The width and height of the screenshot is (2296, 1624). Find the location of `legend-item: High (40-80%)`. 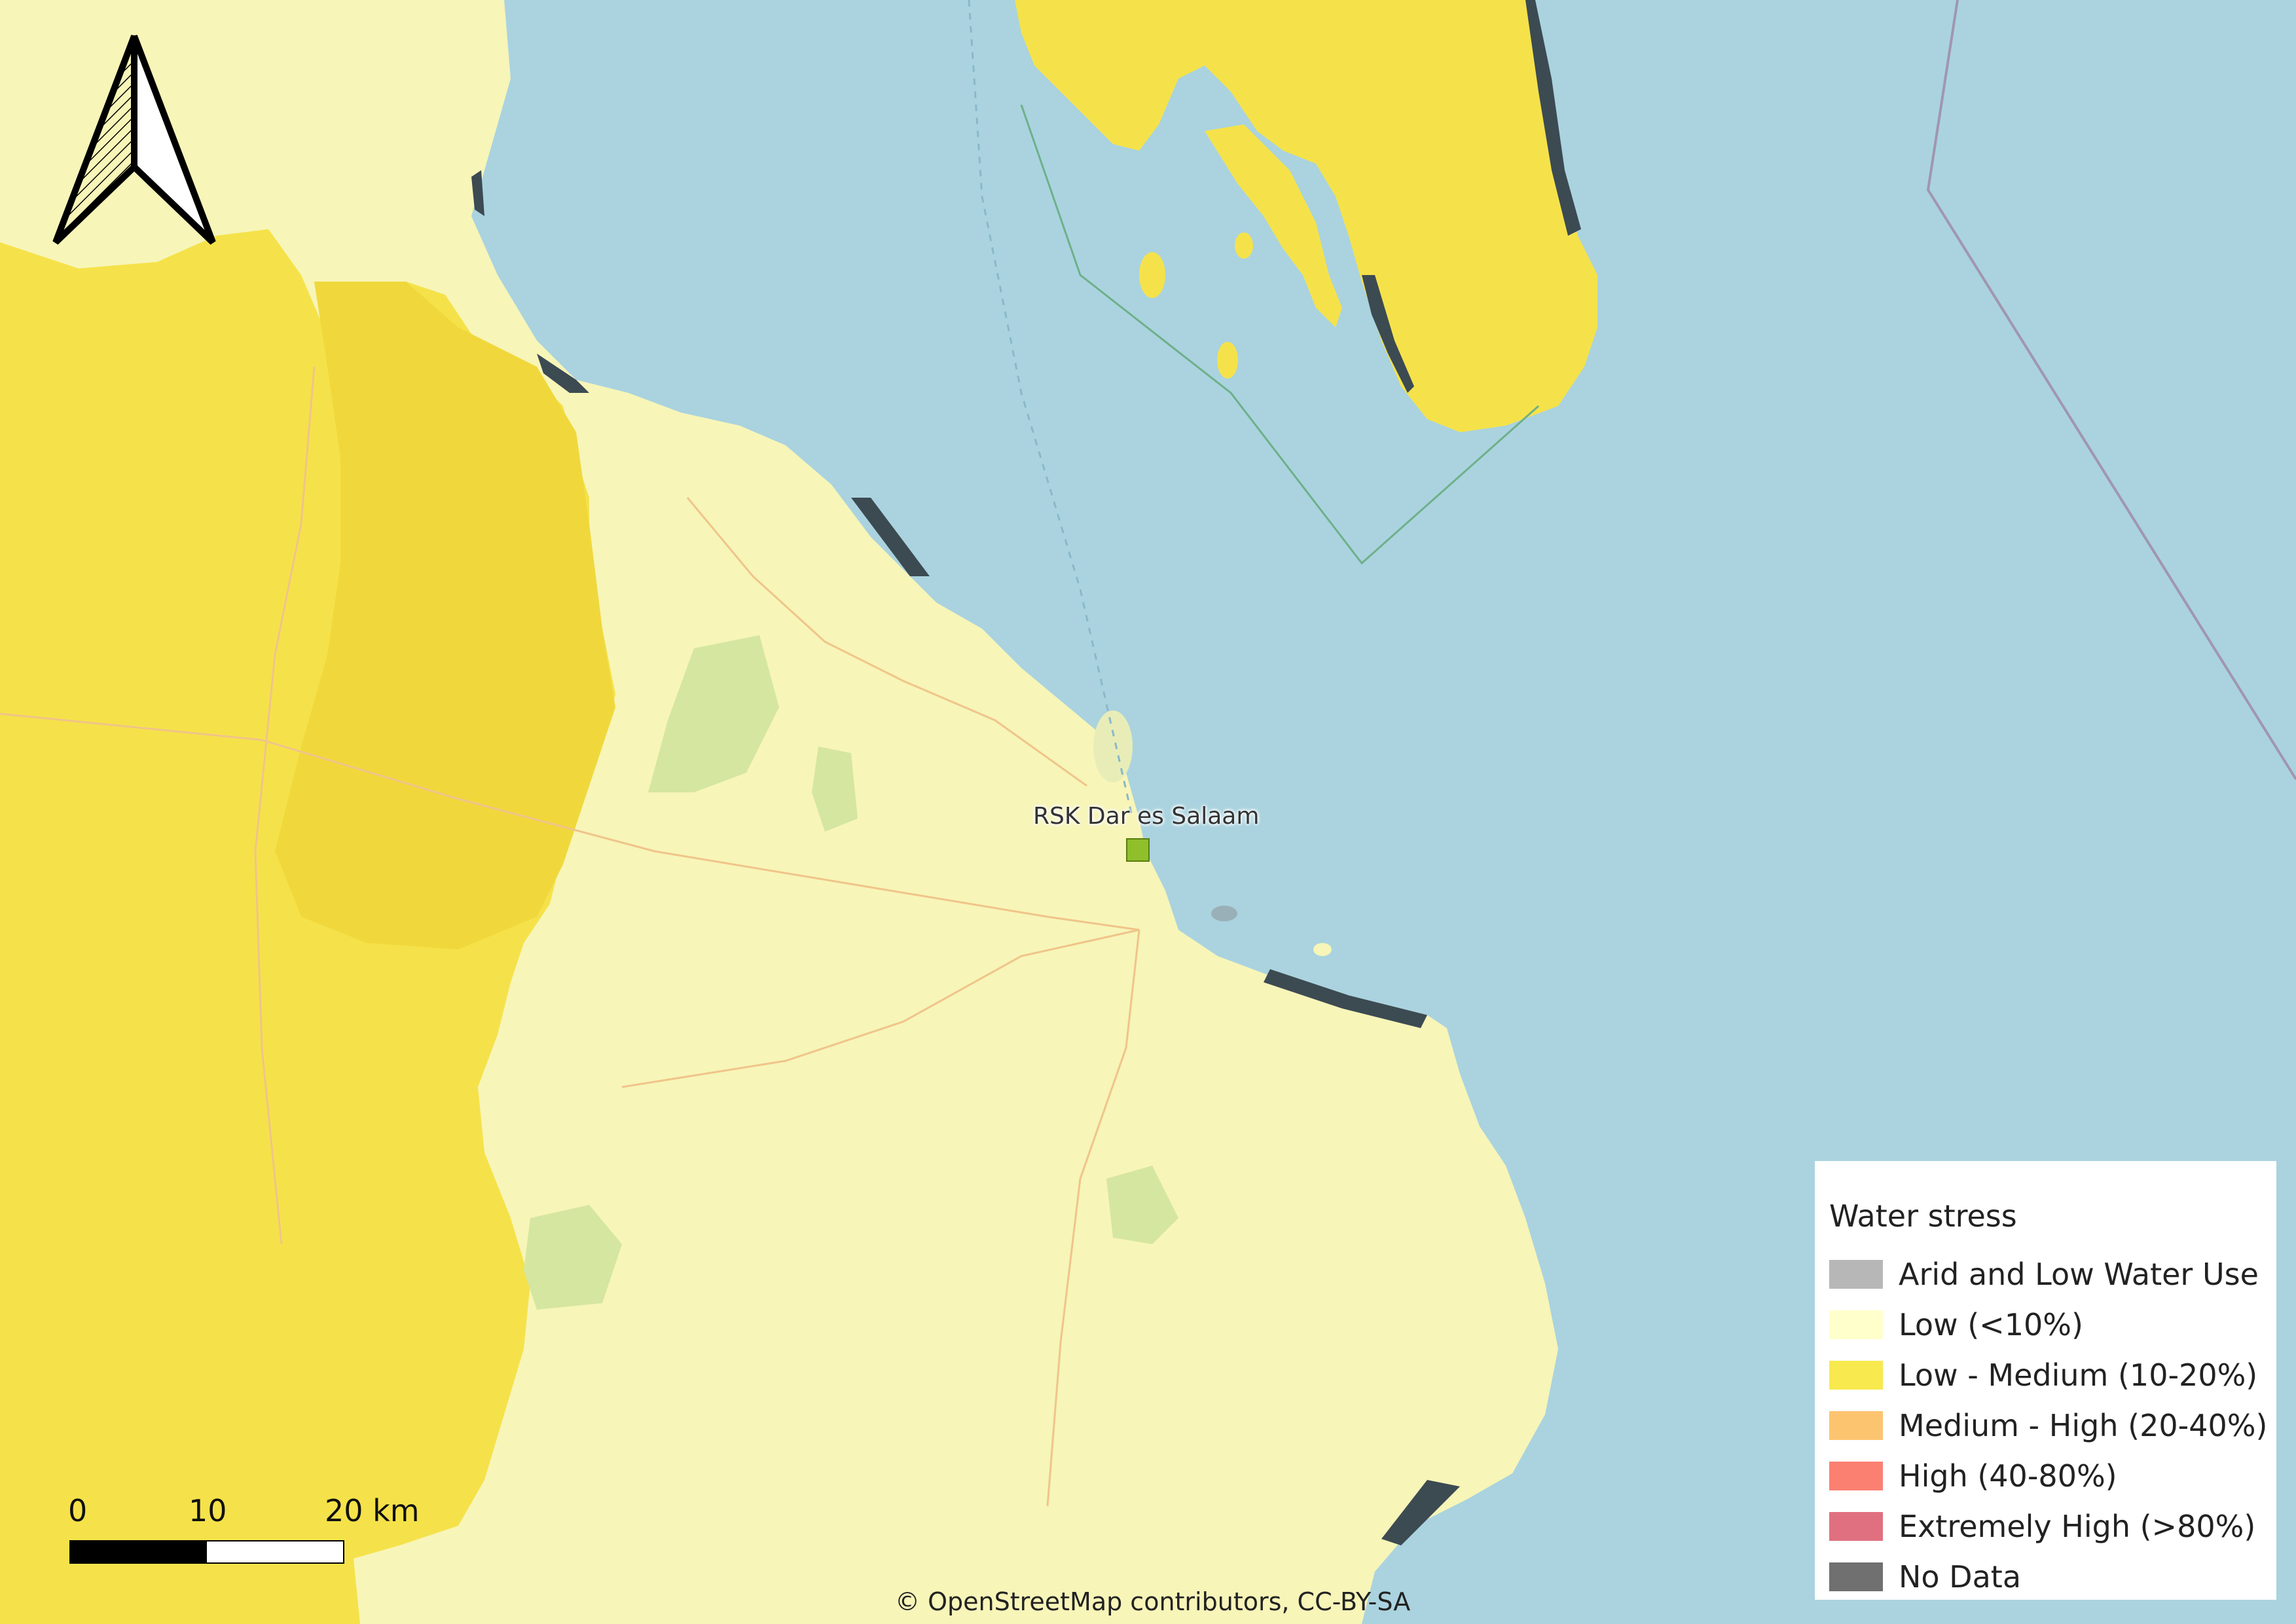

legend-item: High (40-80%) is located at coordinates (2052, 1475).